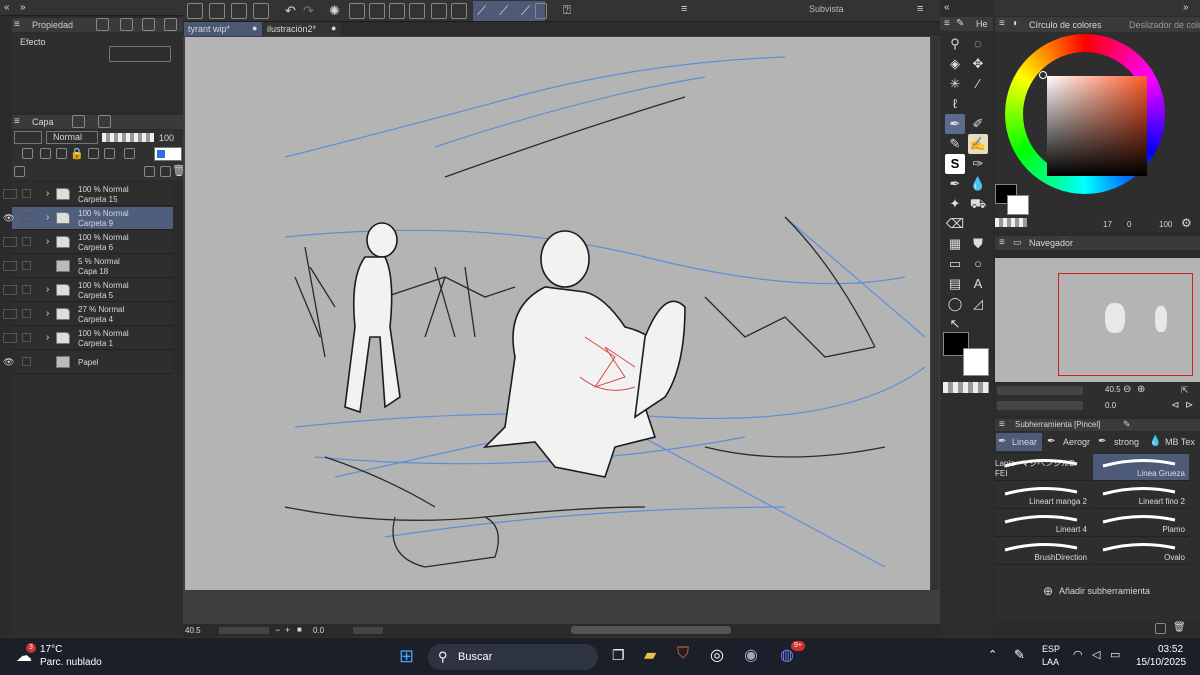 The height and width of the screenshot is (675, 1200). What do you see at coordinates (650, 655) in the screenshot?
I see `file-explorer-icon: ▰` at bounding box center [650, 655].